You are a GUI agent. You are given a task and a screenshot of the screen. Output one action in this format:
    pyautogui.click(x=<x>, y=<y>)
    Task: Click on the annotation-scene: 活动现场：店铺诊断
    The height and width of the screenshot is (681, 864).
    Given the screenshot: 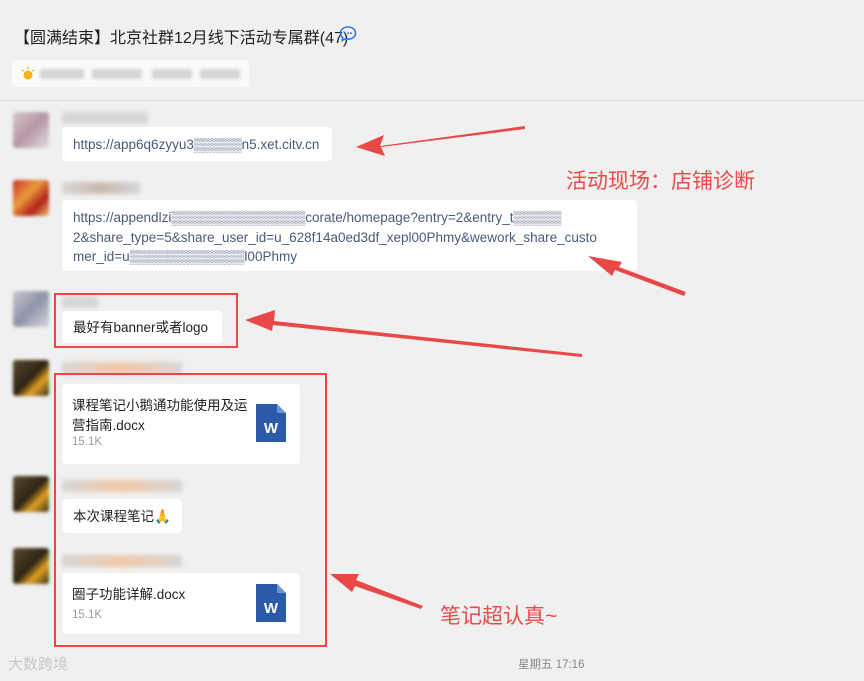 What is the action you would take?
    pyautogui.click(x=660, y=181)
    